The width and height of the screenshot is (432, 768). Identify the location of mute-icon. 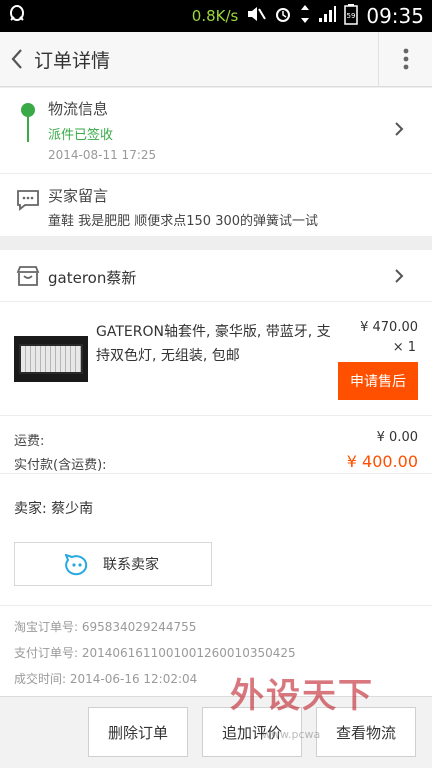
(256, 16).